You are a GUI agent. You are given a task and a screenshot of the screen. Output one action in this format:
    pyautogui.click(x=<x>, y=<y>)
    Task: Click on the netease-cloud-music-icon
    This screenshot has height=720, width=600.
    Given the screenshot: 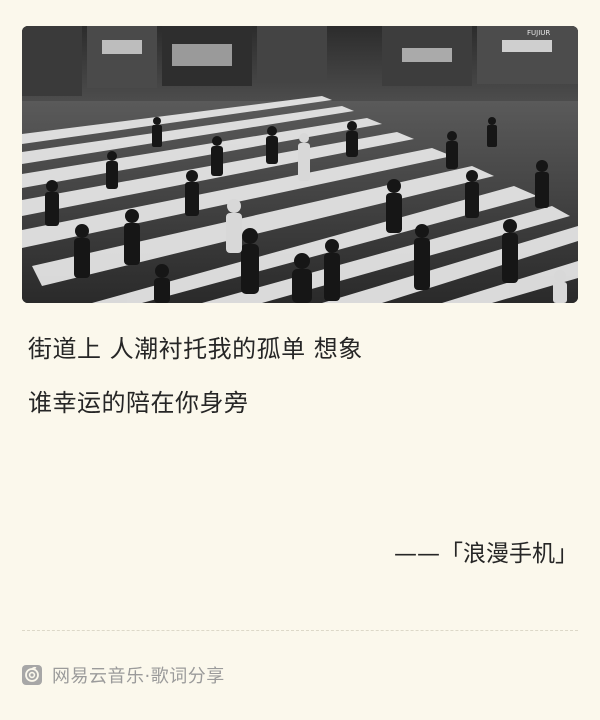 What is the action you would take?
    pyautogui.click(x=32, y=675)
    